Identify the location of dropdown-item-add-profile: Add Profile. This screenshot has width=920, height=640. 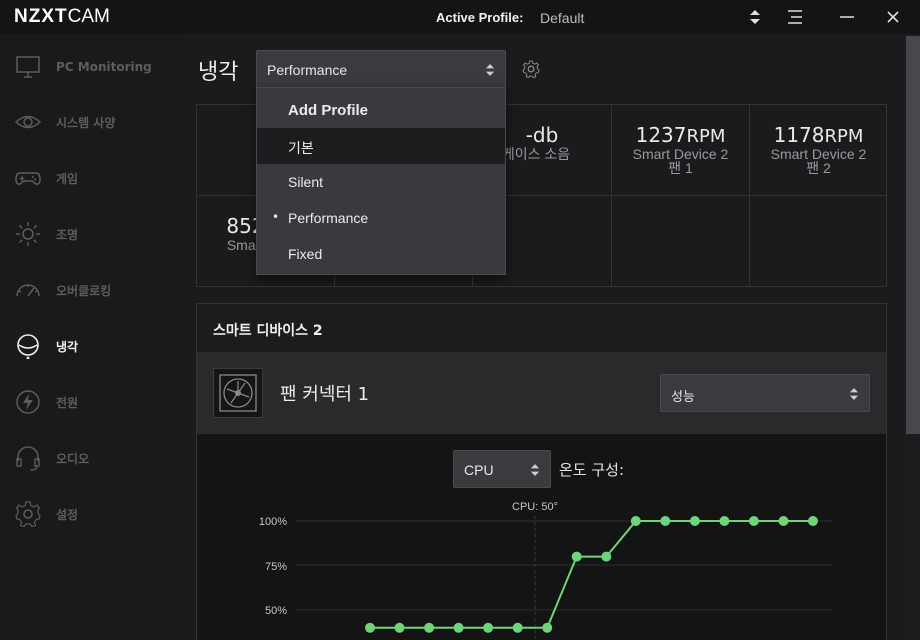
(381, 110).